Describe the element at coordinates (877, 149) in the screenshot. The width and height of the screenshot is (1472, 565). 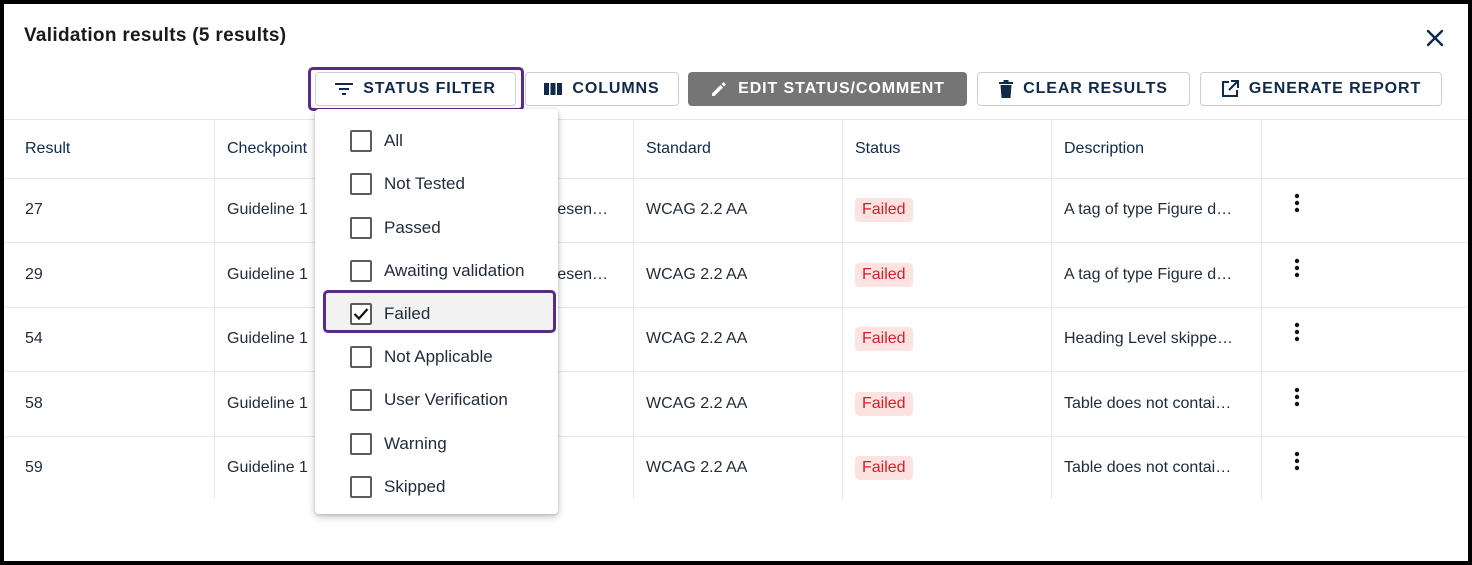
I see `header-status: Status` at that location.